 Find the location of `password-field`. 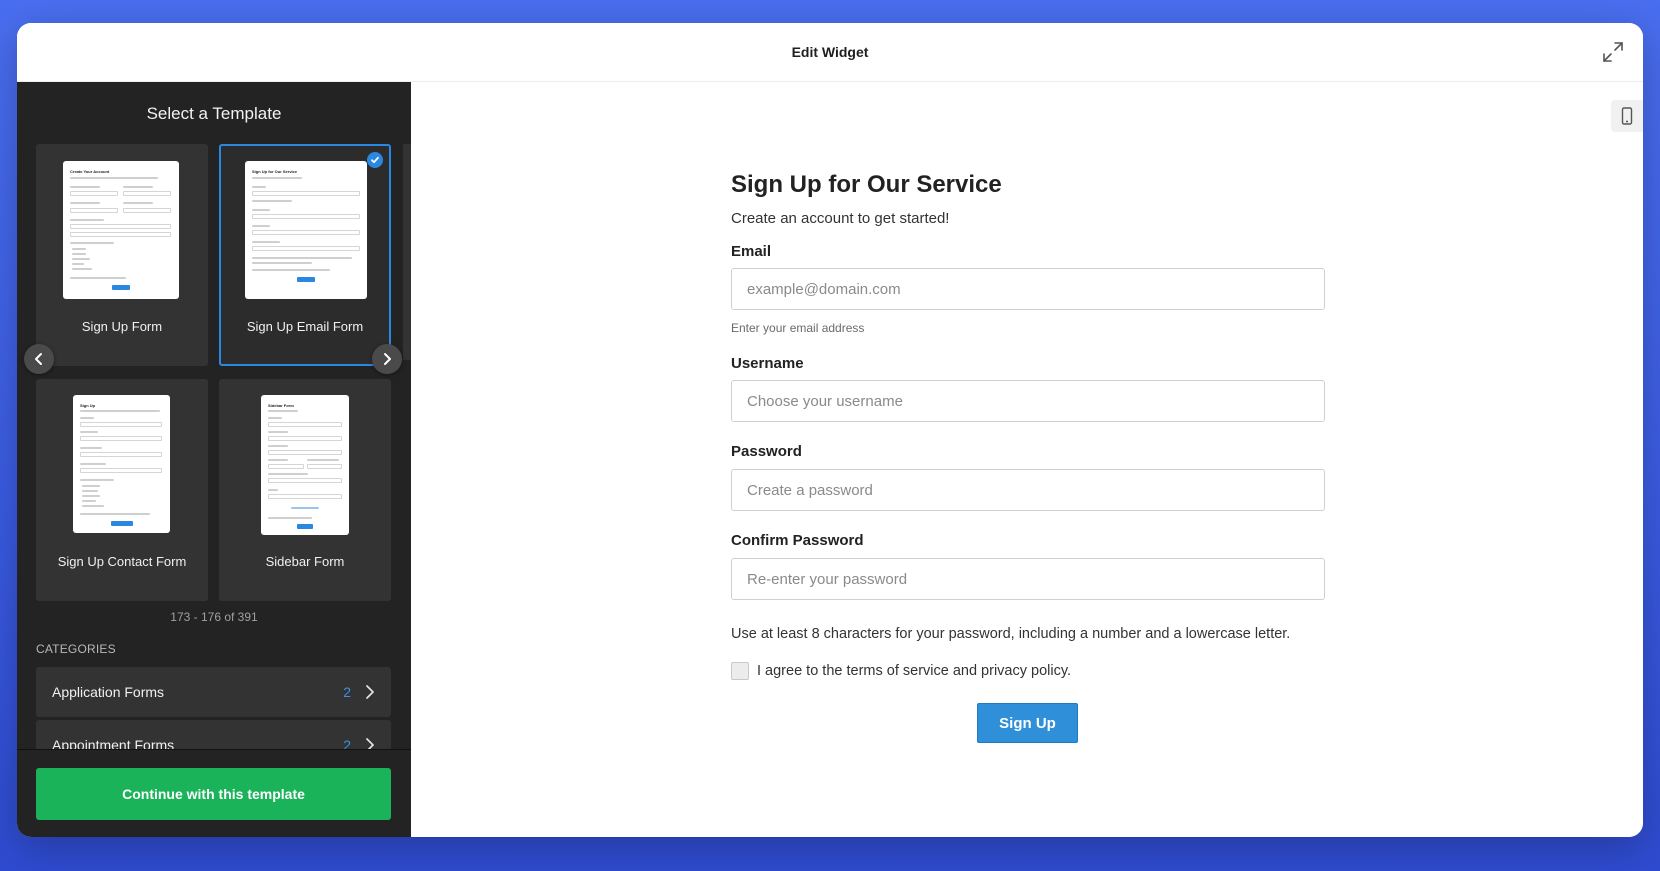

password-field is located at coordinates (1028, 490).